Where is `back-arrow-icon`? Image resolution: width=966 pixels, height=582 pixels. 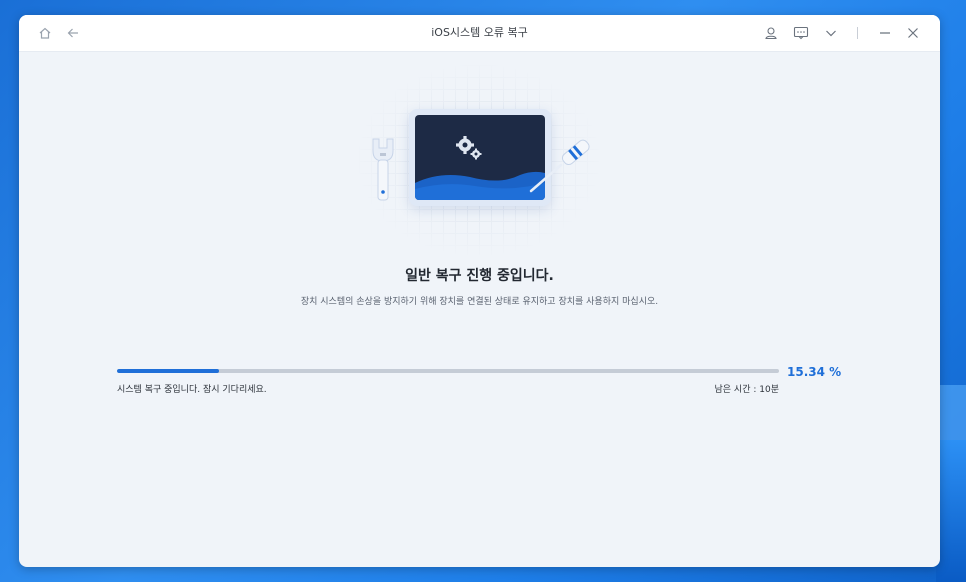 back-arrow-icon is located at coordinates (73, 33).